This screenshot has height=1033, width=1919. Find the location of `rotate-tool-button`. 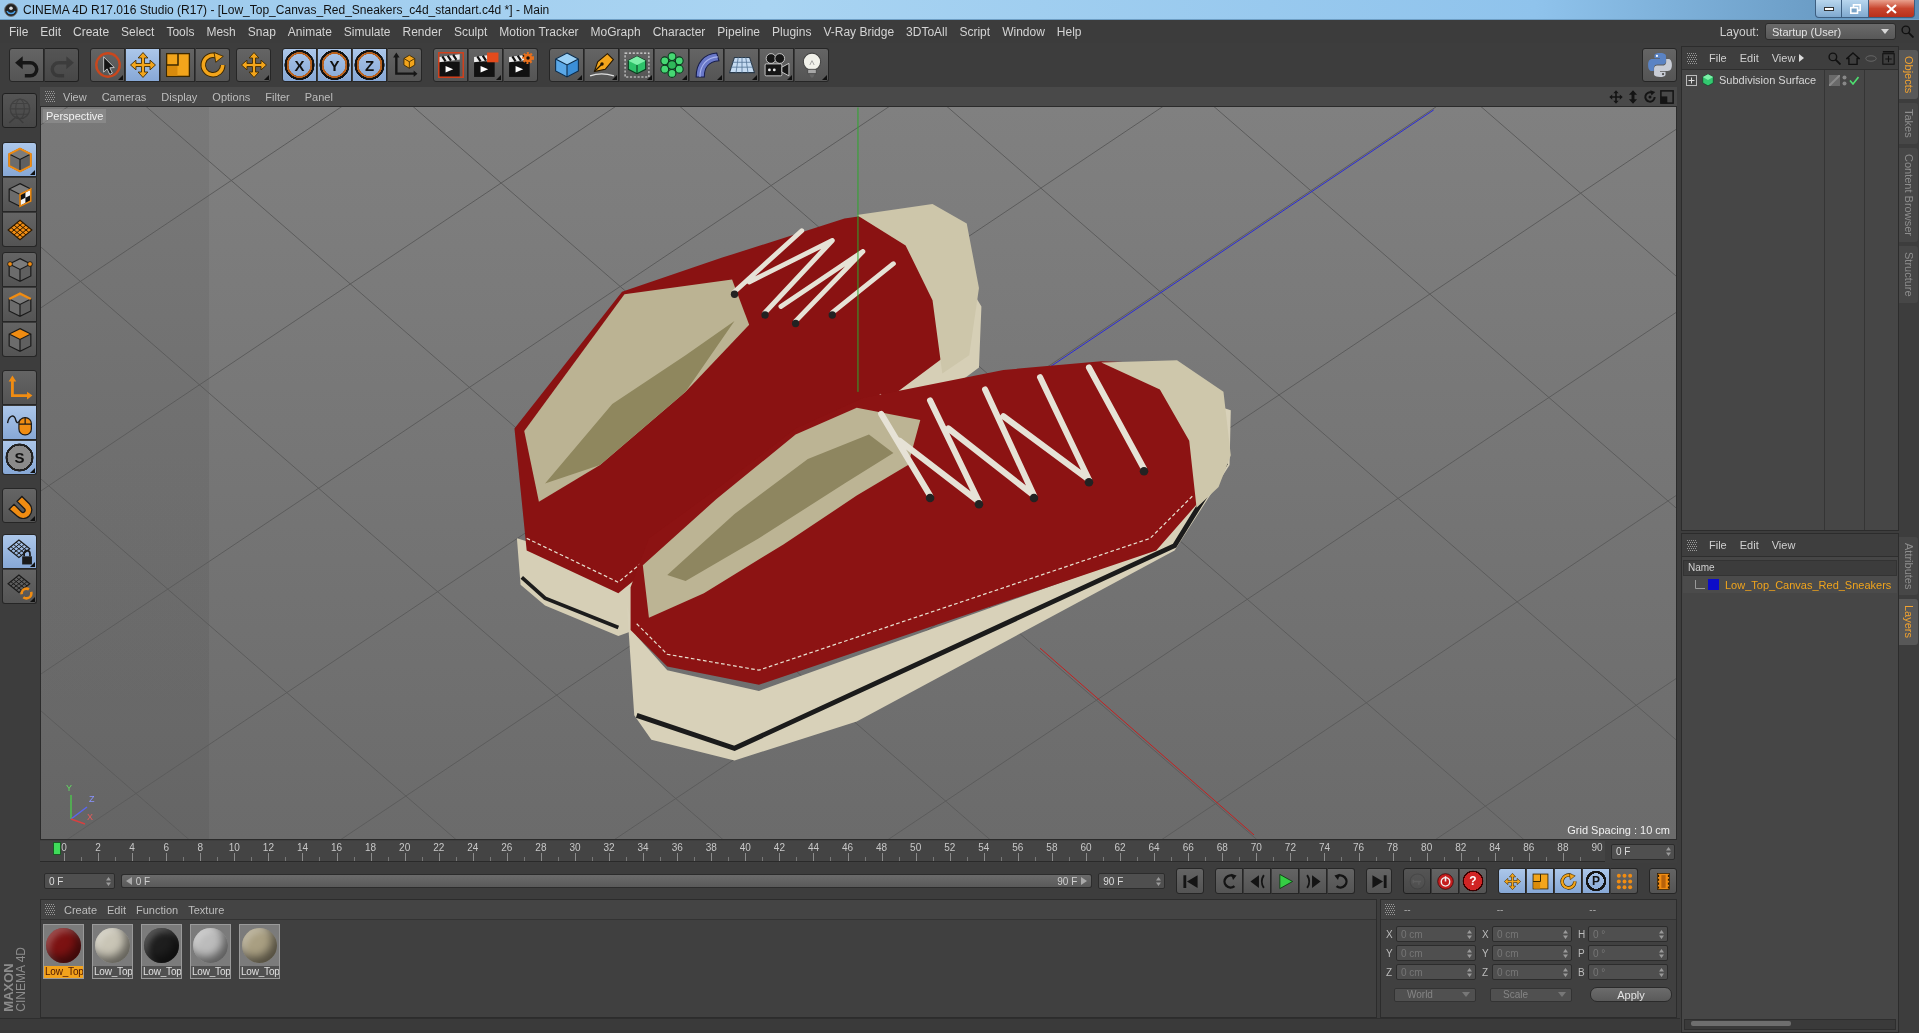

rotate-tool-button is located at coordinates (212, 65).